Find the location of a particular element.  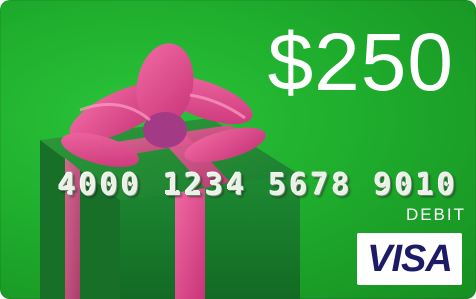

visa-logo: VISA is located at coordinates (409, 259).